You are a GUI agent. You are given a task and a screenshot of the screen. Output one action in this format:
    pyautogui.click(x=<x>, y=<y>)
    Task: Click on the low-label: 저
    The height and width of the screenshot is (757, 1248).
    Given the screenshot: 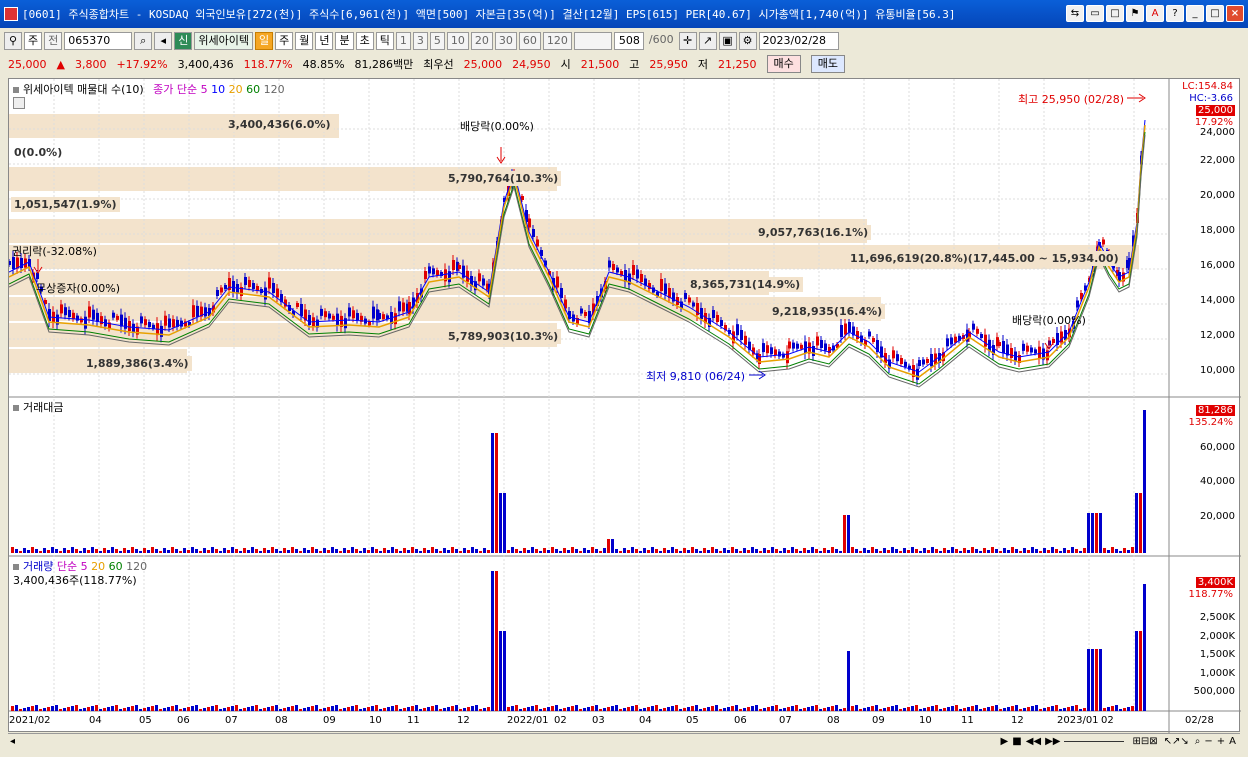 What is the action you would take?
    pyautogui.click(x=703, y=64)
    